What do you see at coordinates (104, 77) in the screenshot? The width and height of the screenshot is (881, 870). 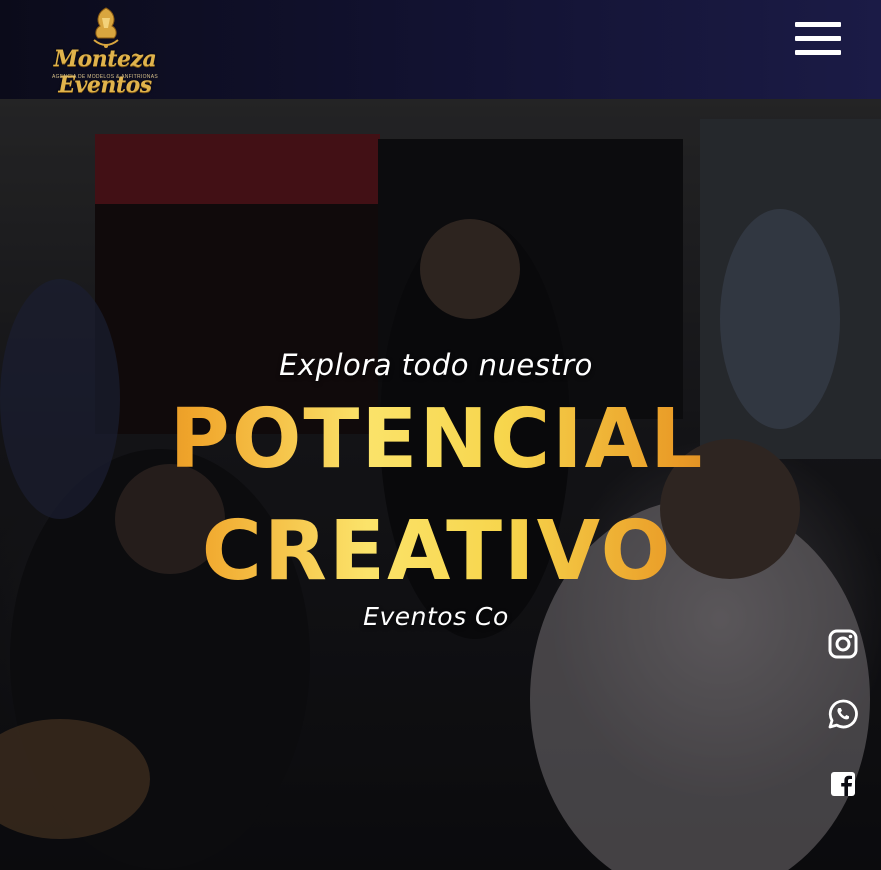 I see `logo-tagline: AGENCIA DE MODELOS & ANFITRIONAS` at bounding box center [104, 77].